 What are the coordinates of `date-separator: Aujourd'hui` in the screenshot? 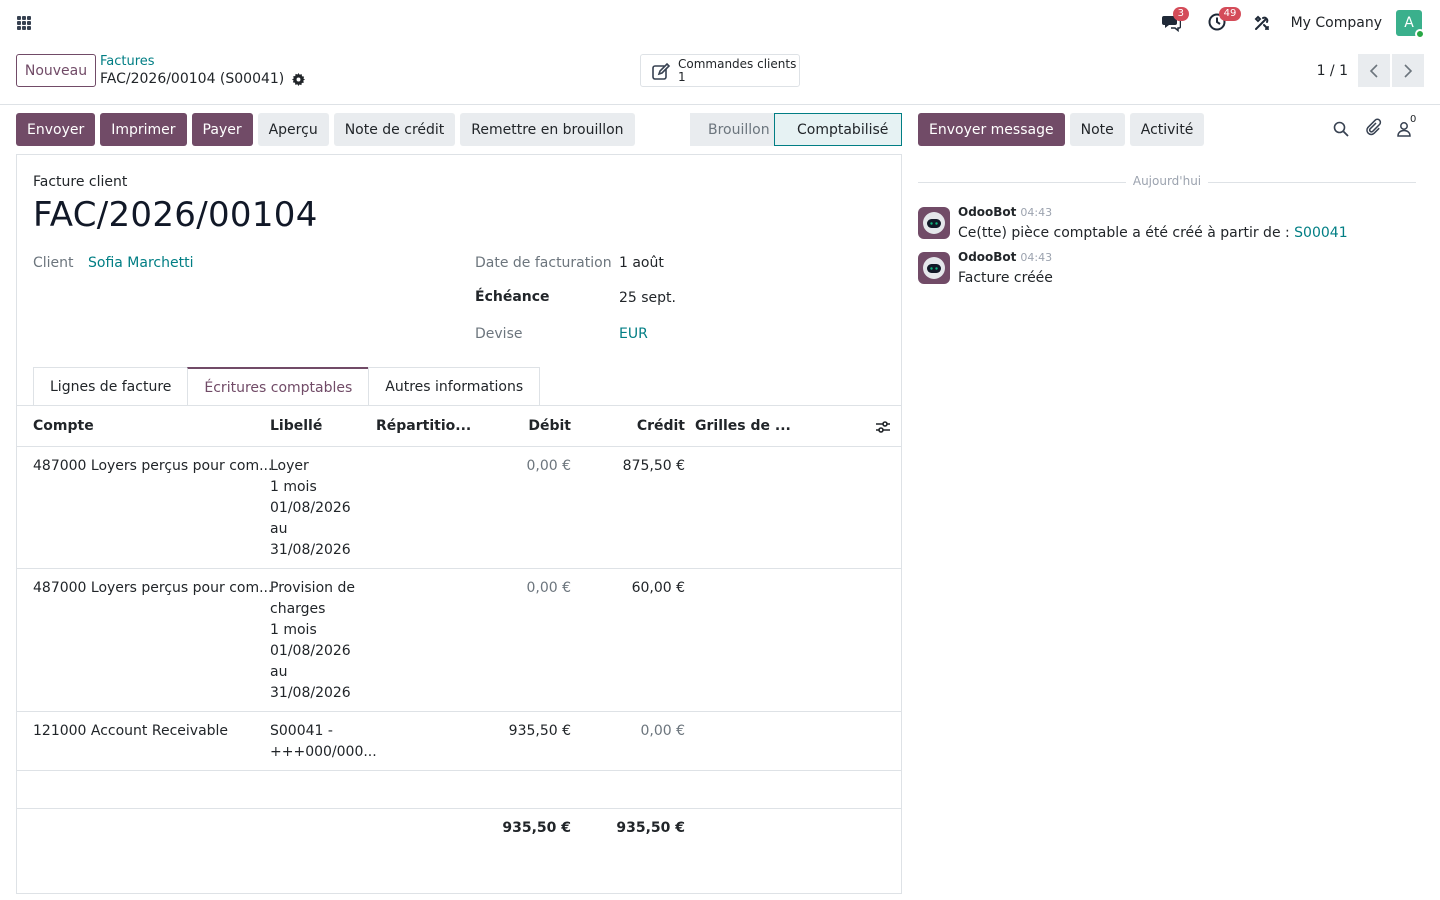 It's located at (1167, 182).